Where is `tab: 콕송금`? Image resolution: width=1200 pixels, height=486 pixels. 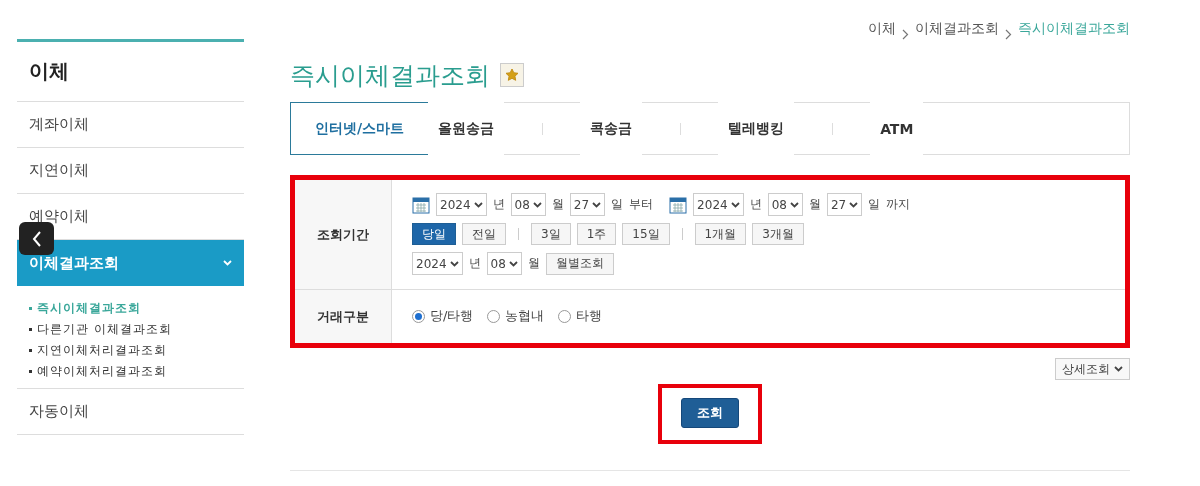
tab: 콕송금 is located at coordinates (611, 128).